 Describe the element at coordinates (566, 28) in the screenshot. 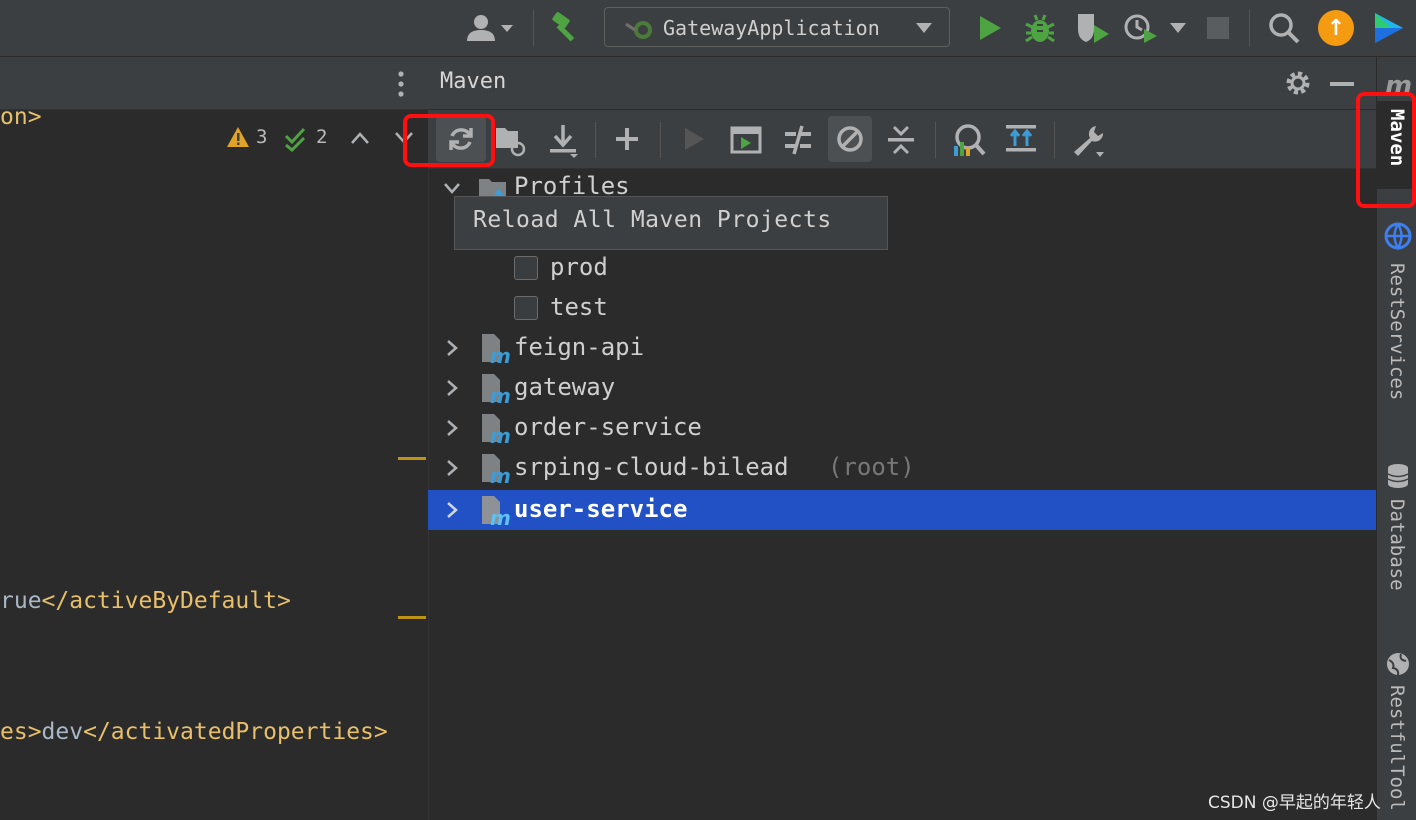

I see `build-hammer-icon` at that location.